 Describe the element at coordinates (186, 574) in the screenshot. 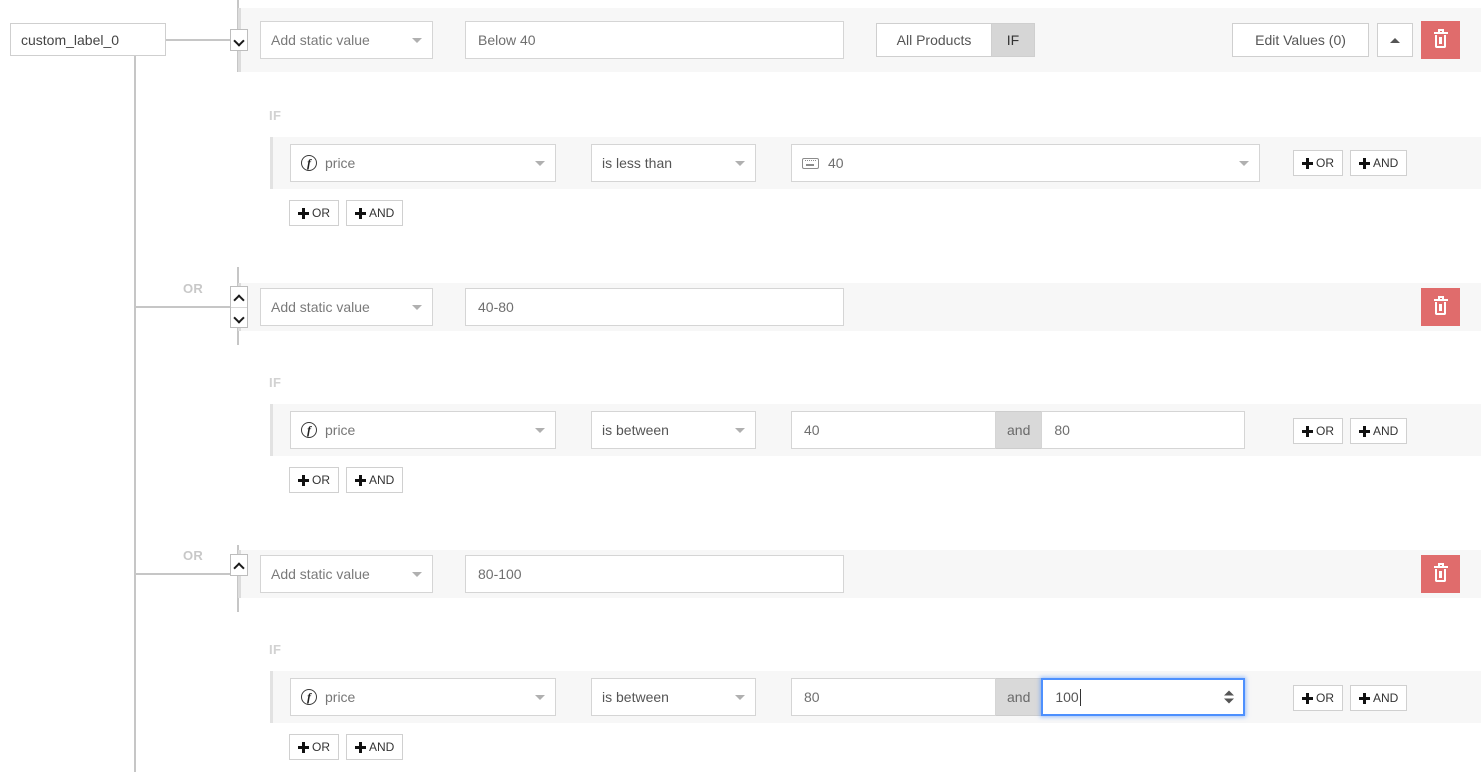

I see `tree-branch-group3` at that location.